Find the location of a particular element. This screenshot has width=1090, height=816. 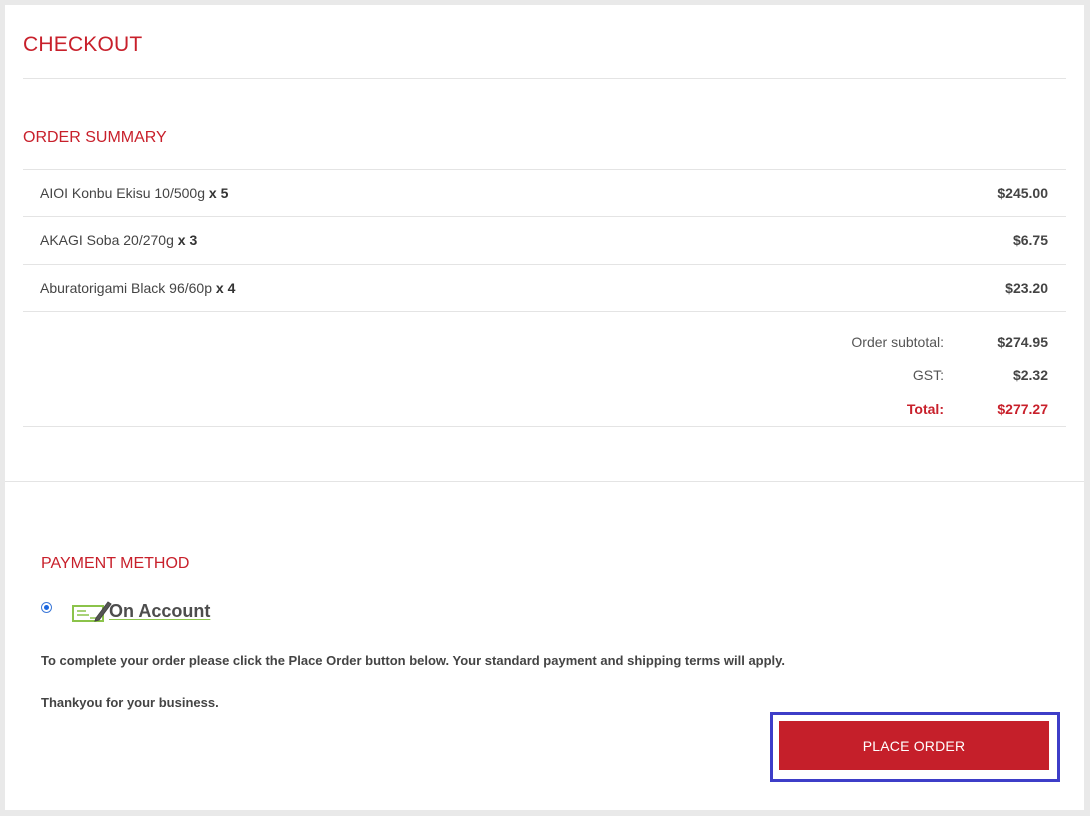

total-label: Total: is located at coordinates (925, 409).